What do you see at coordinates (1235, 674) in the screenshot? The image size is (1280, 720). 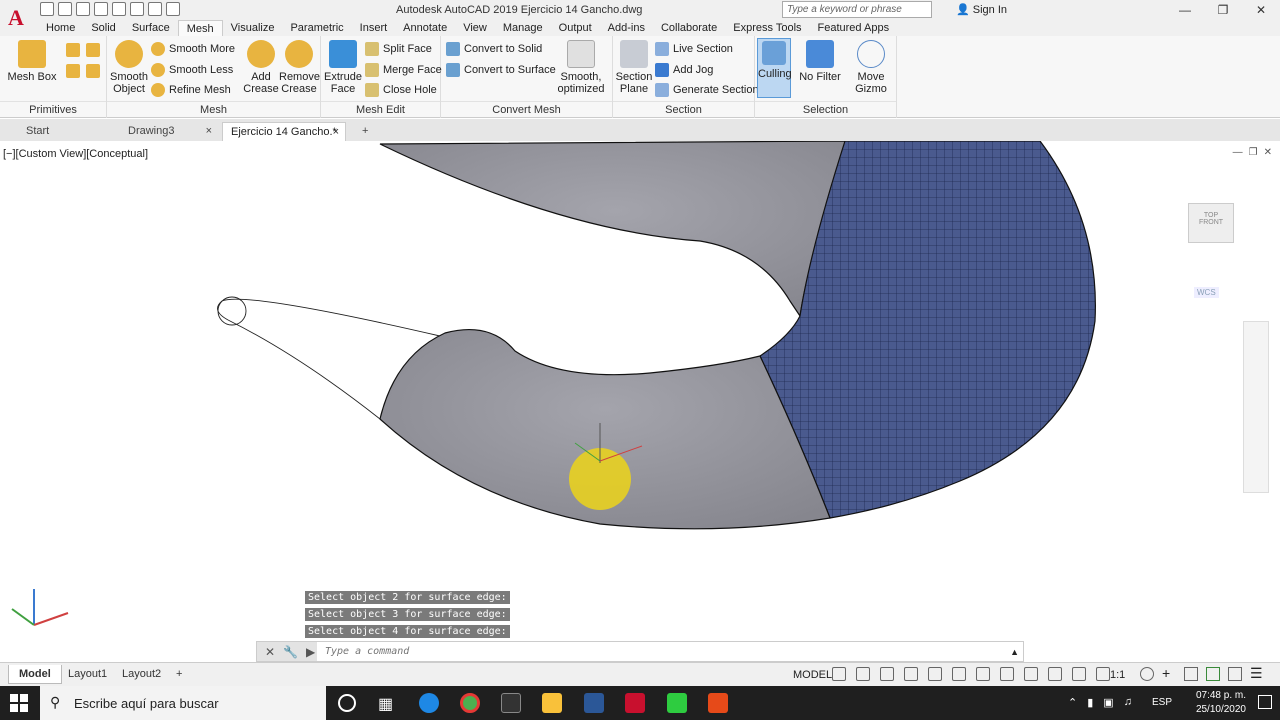 I see `fullscreen-icon` at bounding box center [1235, 674].